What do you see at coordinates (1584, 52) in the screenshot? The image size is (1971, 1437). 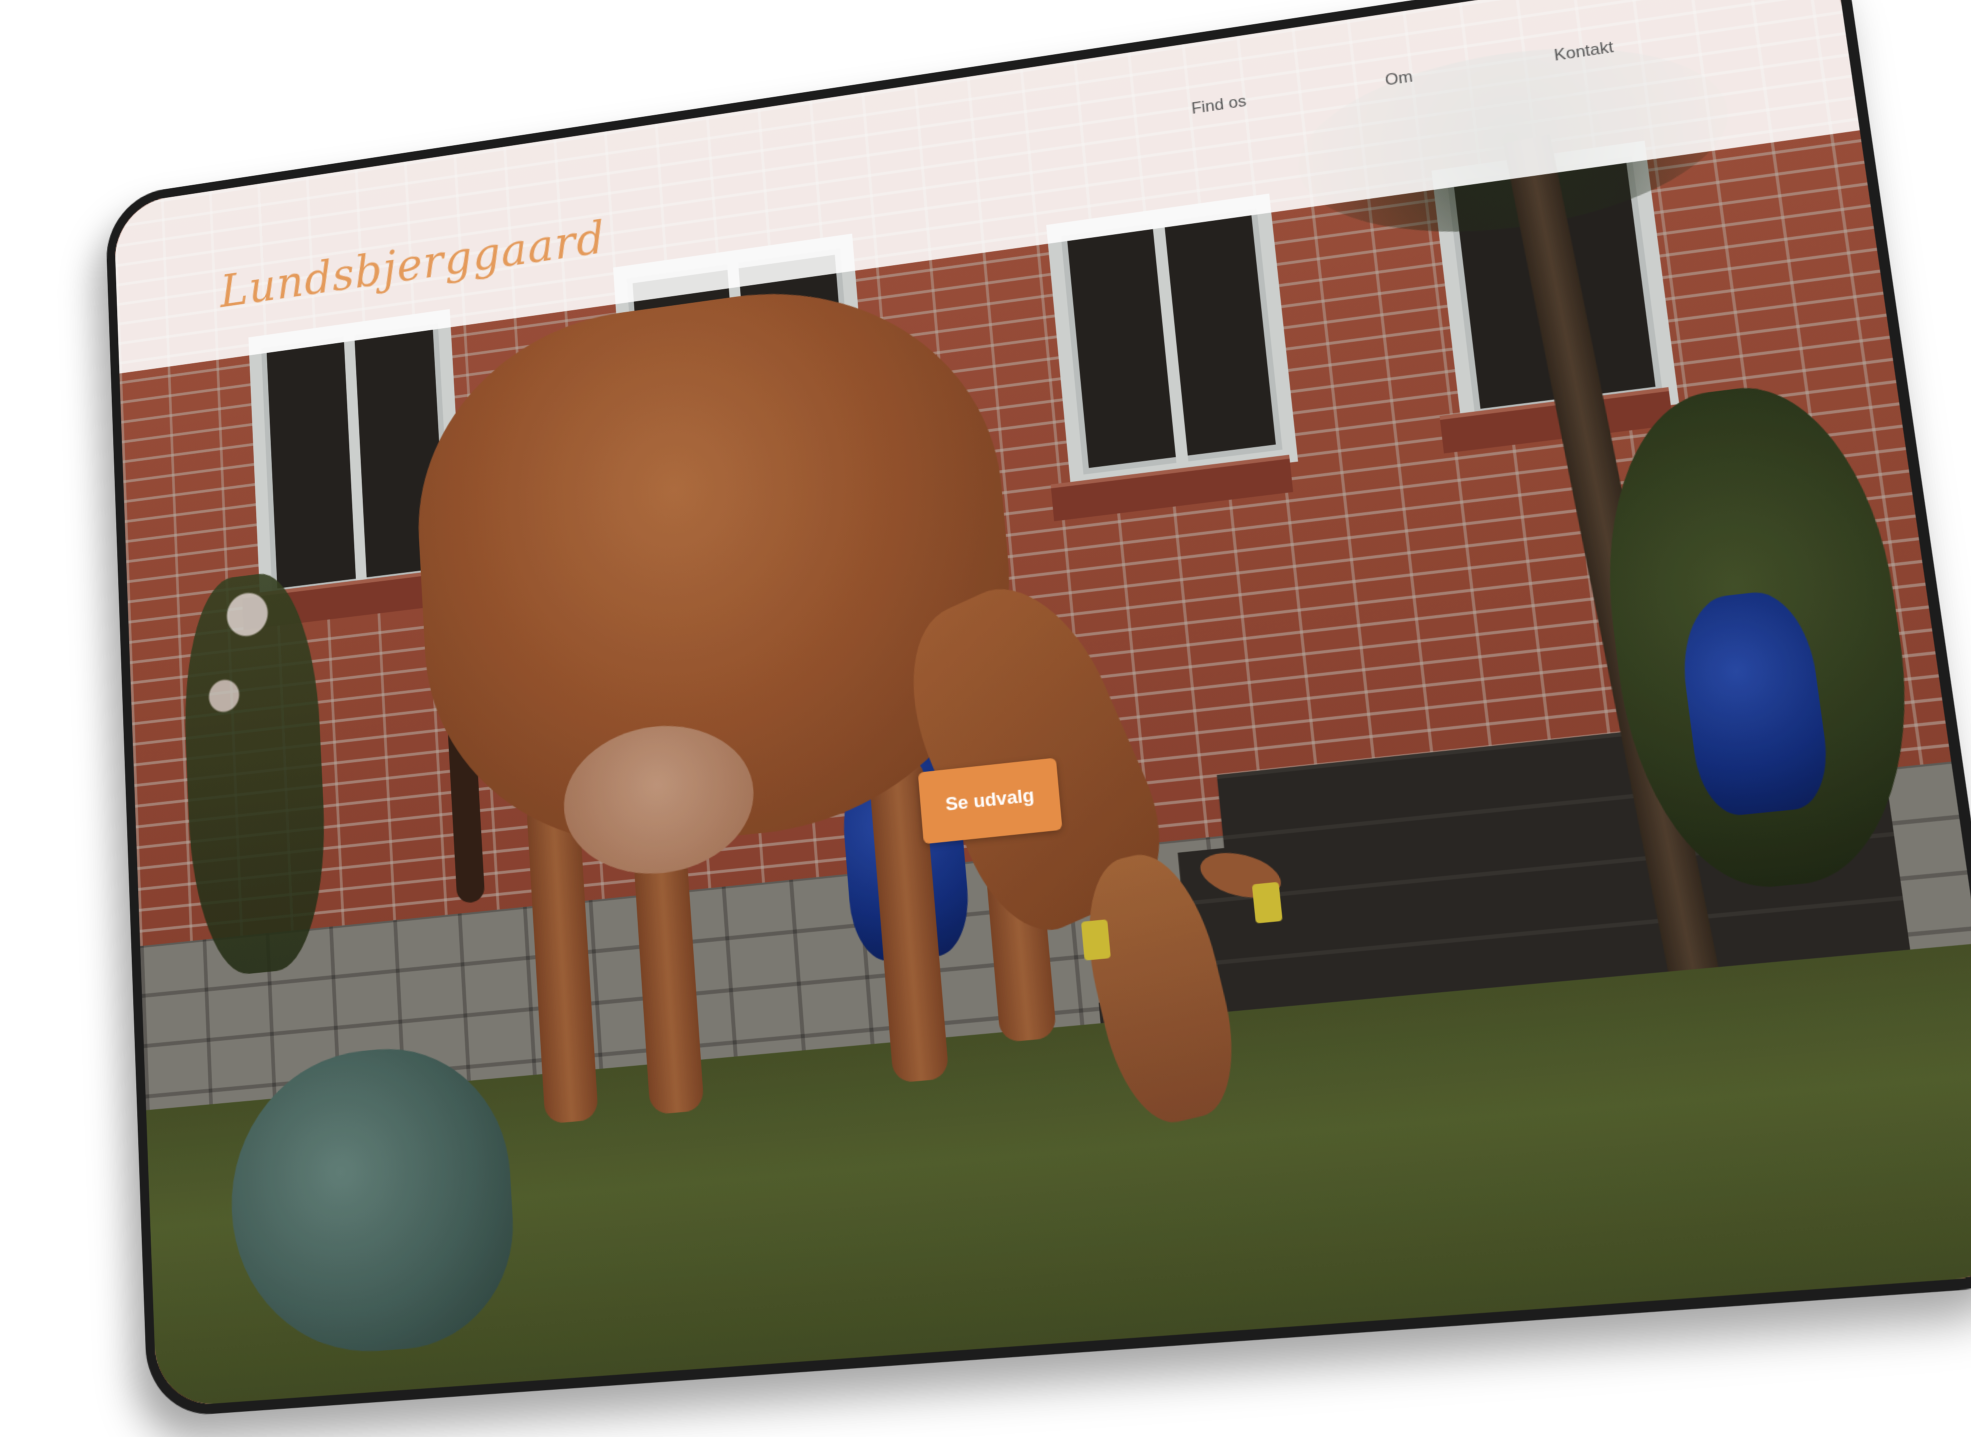 I see `nav-link-kontakt: Kontakt` at bounding box center [1584, 52].